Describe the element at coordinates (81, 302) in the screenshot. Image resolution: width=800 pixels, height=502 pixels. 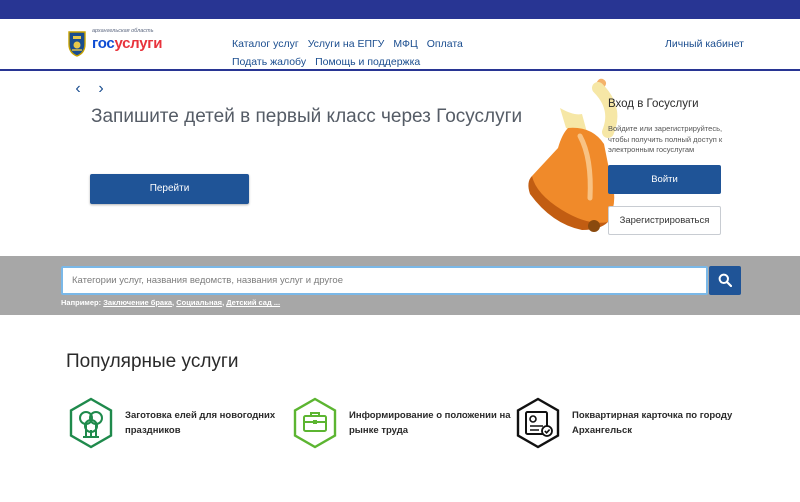
I see `examples-prefix: Например:` at that location.